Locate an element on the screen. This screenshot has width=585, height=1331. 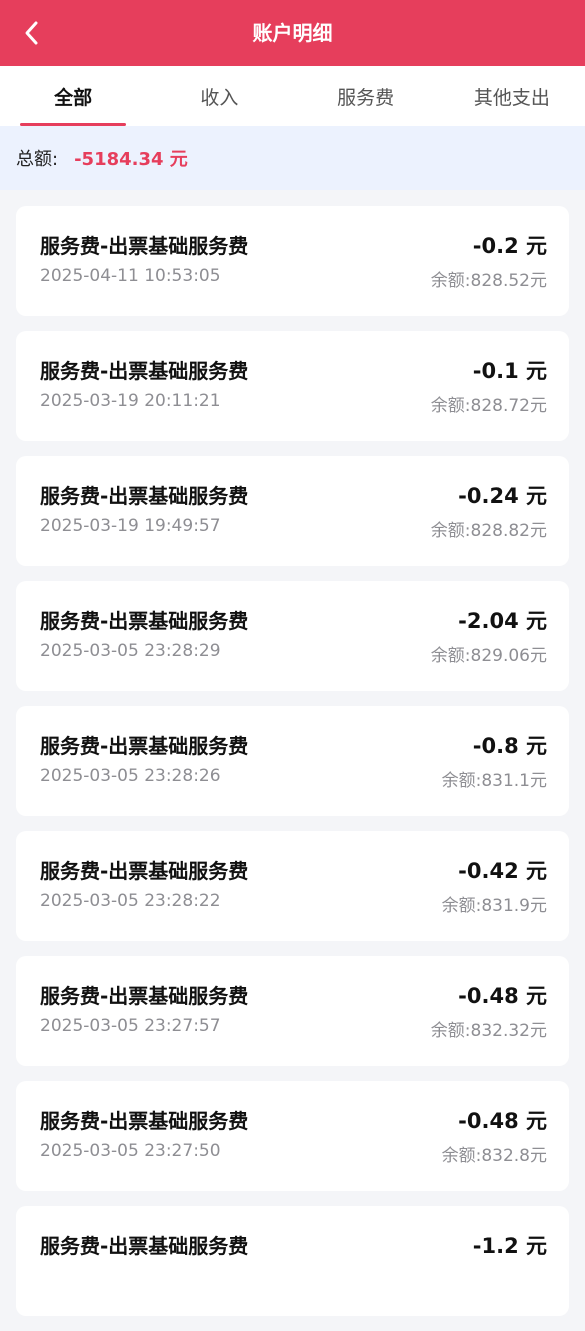
total-summary: 总额: -5184.34 元 is located at coordinates (292, 158).